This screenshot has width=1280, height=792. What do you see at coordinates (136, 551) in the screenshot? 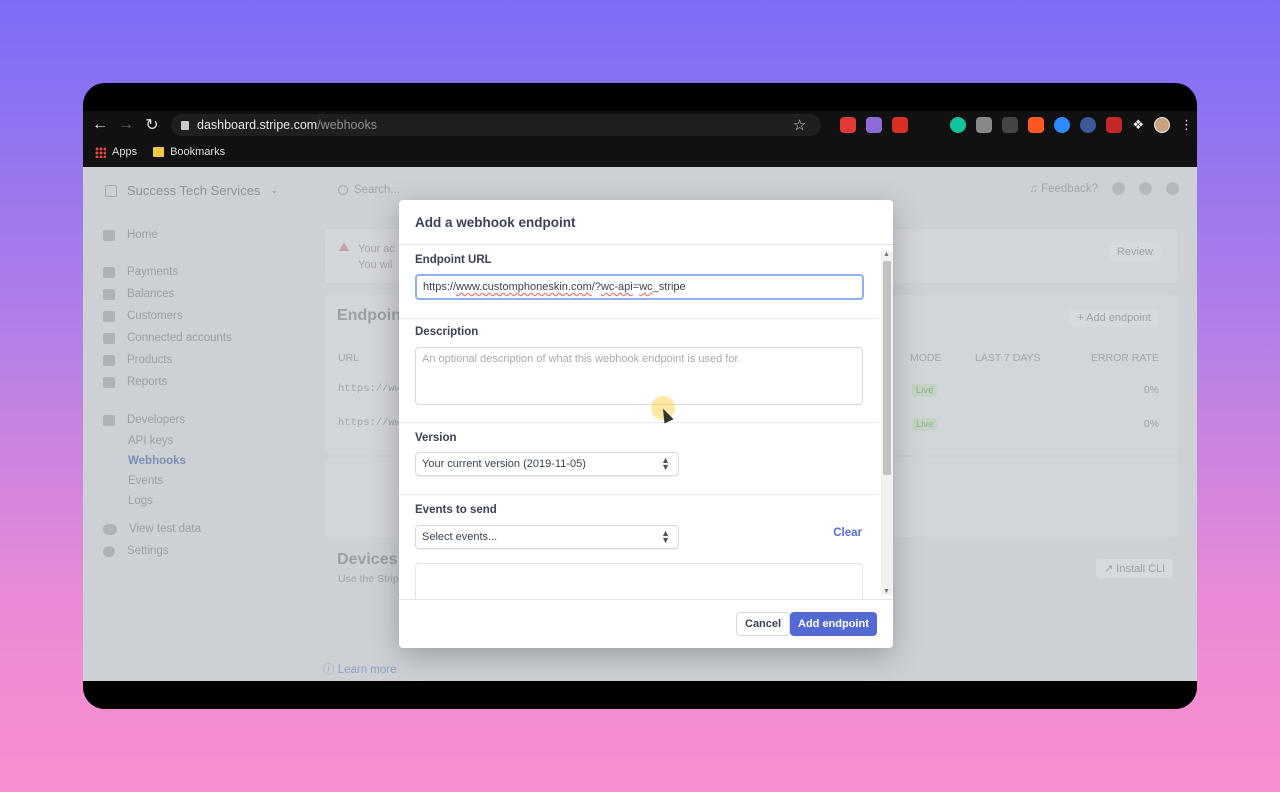
I see `sidebar-item-settings: Settings` at bounding box center [136, 551].